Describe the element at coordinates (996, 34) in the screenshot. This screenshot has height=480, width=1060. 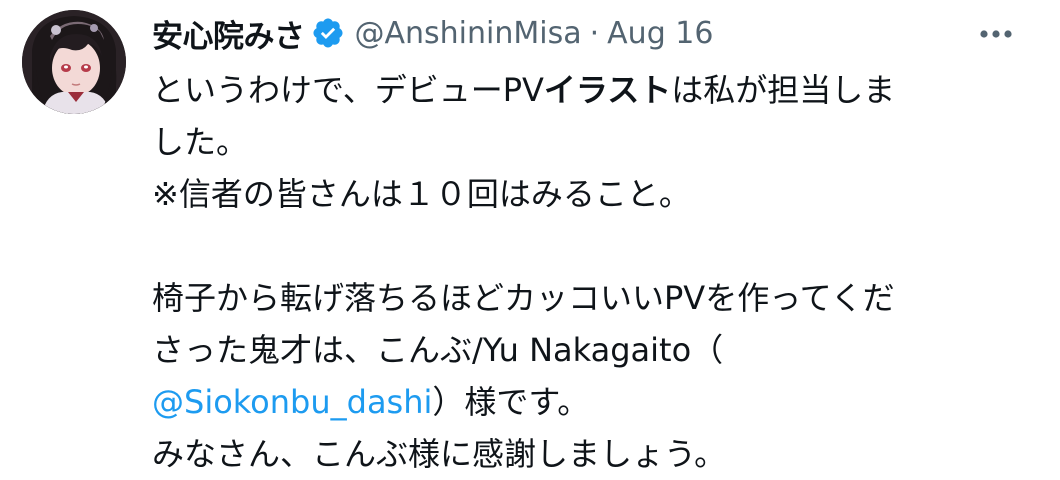
I see `more-options-icon` at that location.